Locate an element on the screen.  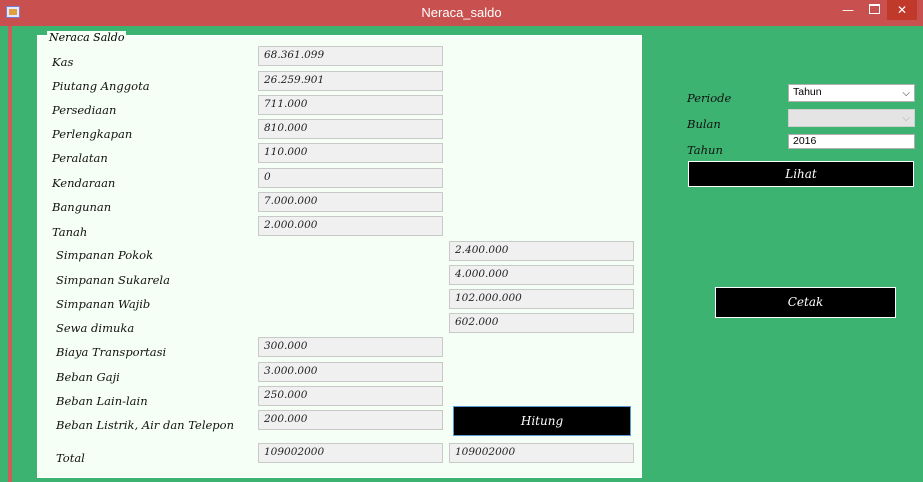
field-total-credit: 109002000 is located at coordinates (541, 453).